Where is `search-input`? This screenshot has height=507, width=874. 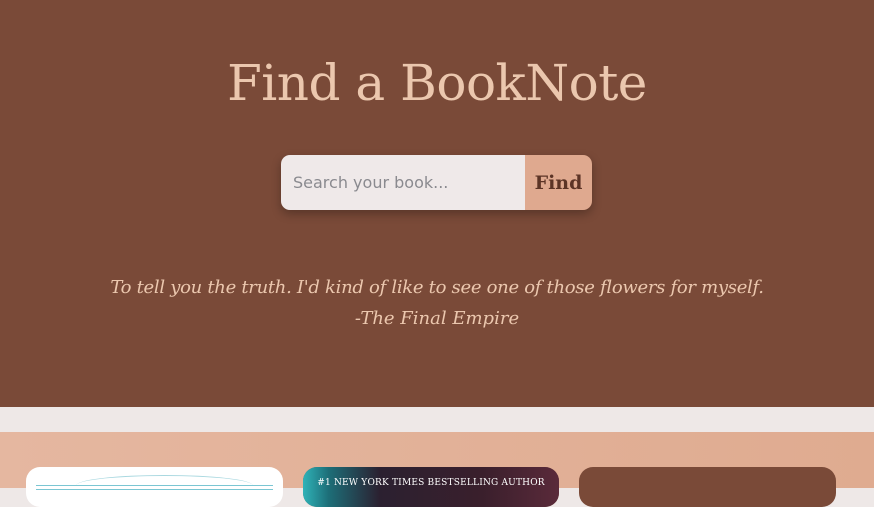 search-input is located at coordinates (403, 182).